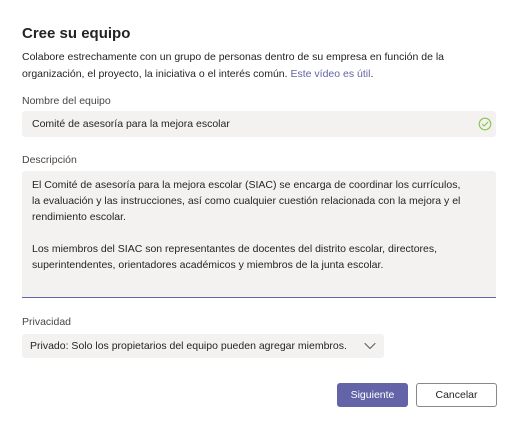 The image size is (520, 430). What do you see at coordinates (370, 346) in the screenshot?
I see `chevron-down-icon` at bounding box center [370, 346].